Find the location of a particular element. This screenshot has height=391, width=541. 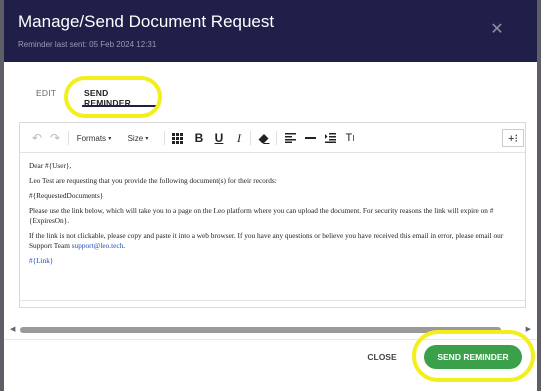

link-token: #{Link} is located at coordinates (41, 260).